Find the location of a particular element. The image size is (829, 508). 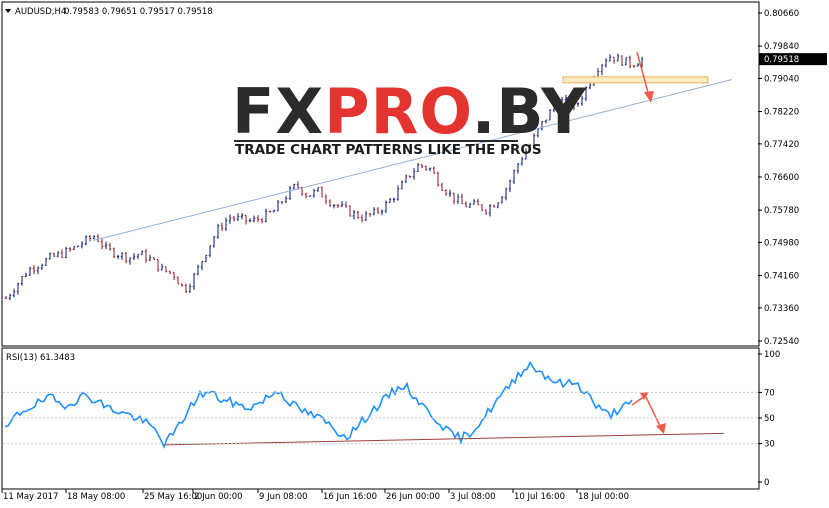

time-tick-label: 10 Jul 16:00 is located at coordinates (539, 497).